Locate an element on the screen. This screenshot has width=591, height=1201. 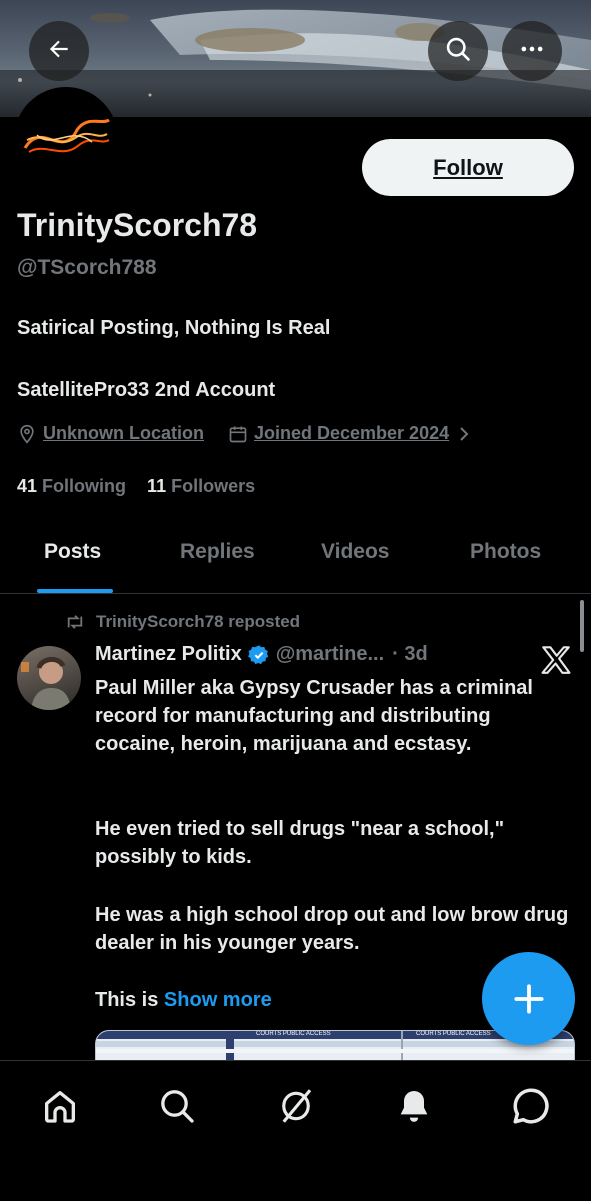
following-count: 41 is located at coordinates (27, 486).